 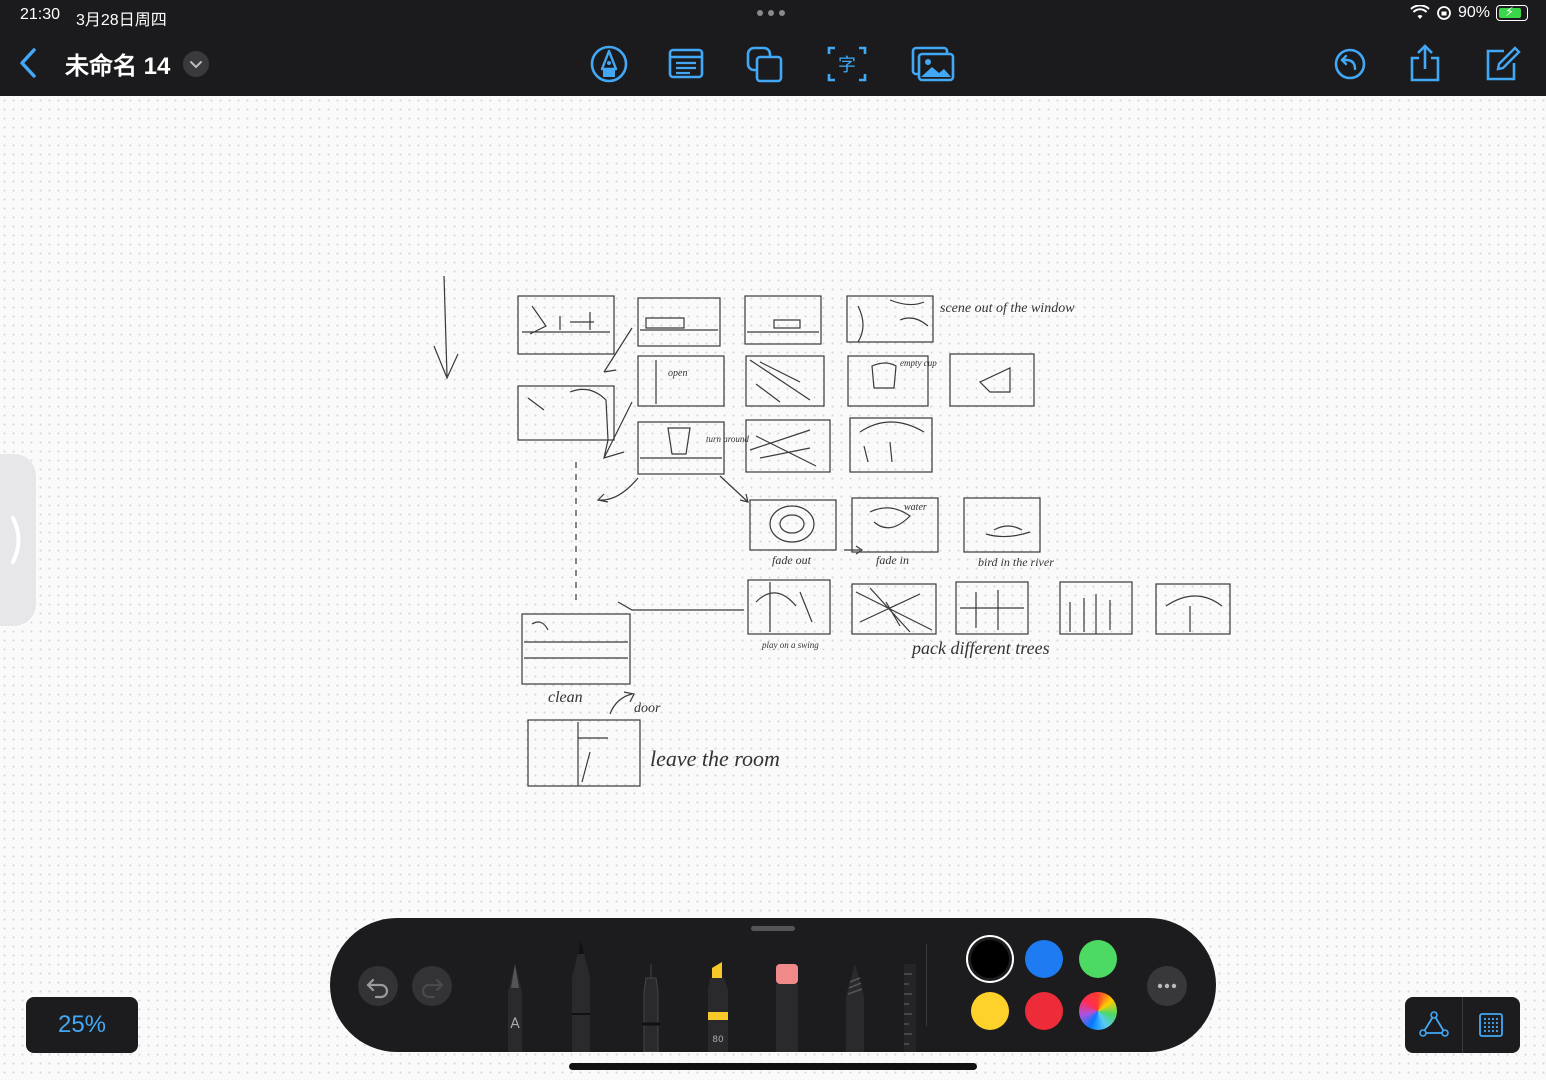 I want to click on status-right: 90% ⚡, so click(x=1469, y=13).